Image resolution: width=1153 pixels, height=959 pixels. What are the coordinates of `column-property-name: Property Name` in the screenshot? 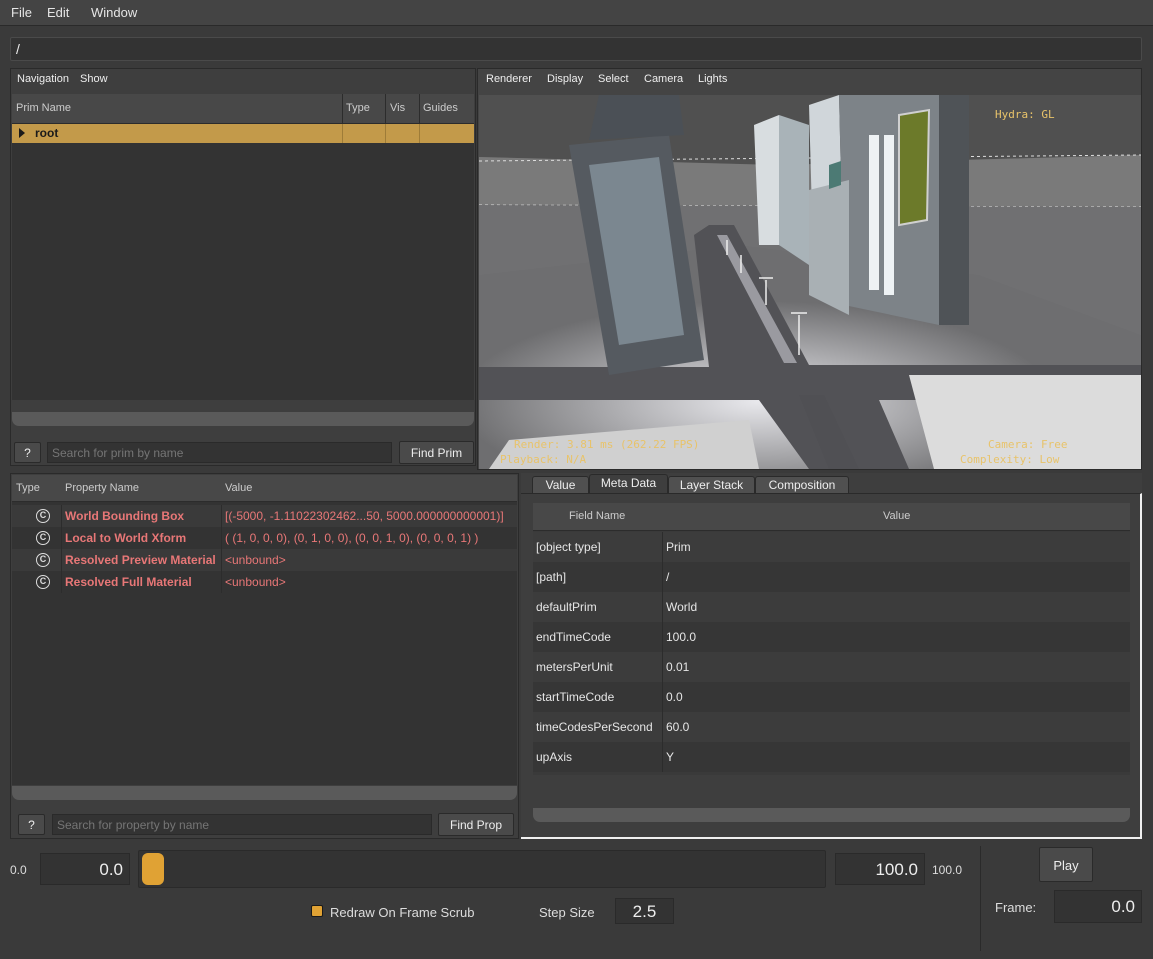 It's located at (102, 488).